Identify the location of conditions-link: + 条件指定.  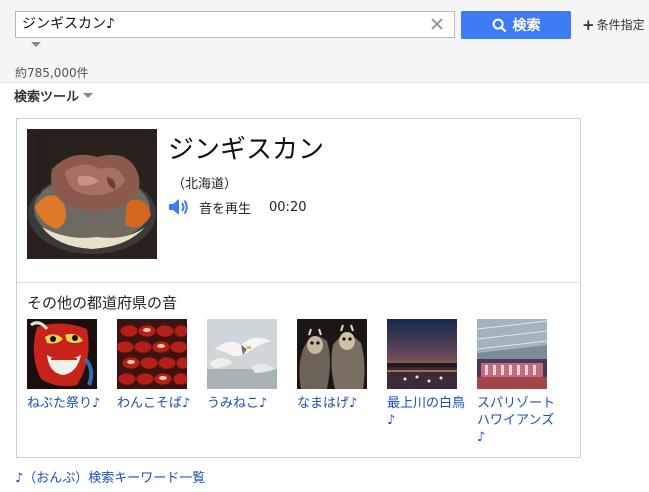
(613, 24).